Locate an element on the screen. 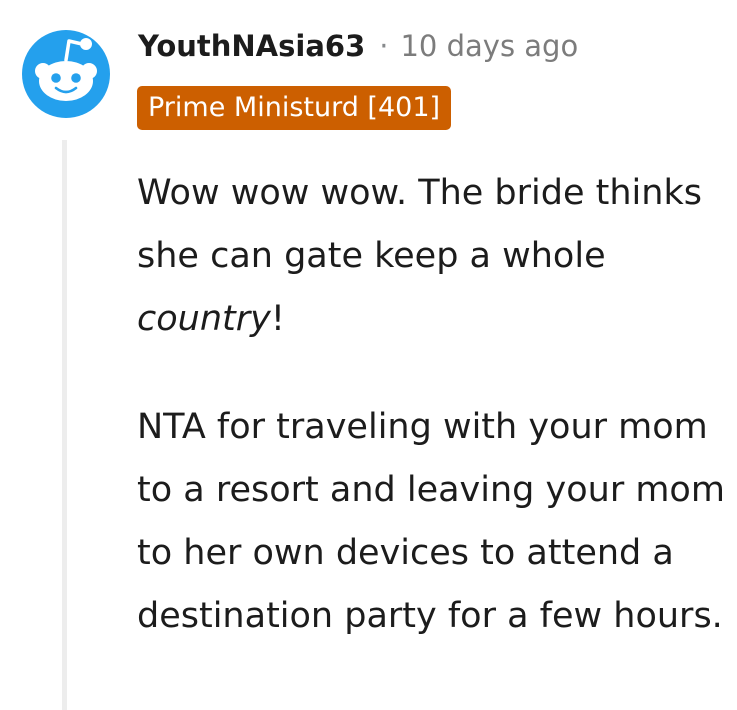 Image resolution: width=737 pixels, height=710 pixels. username-link: YouthNAsia63 is located at coordinates (251, 46).